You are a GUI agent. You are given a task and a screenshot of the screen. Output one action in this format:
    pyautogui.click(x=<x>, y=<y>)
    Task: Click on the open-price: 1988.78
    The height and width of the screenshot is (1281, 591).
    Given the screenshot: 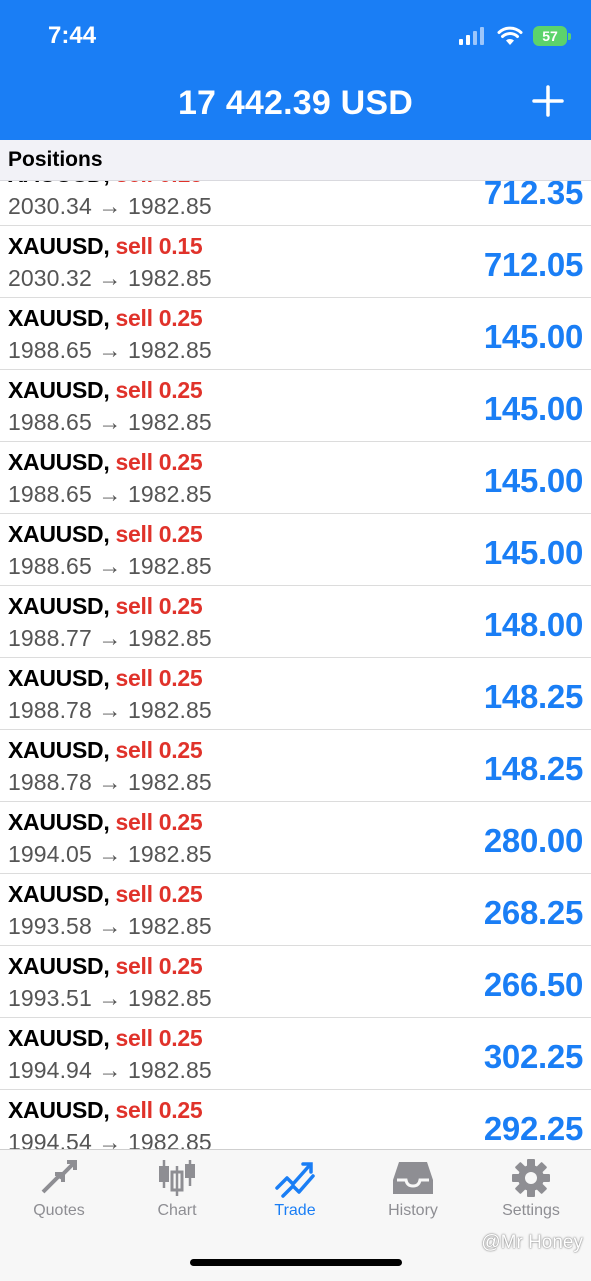 What is the action you would take?
    pyautogui.click(x=50, y=710)
    